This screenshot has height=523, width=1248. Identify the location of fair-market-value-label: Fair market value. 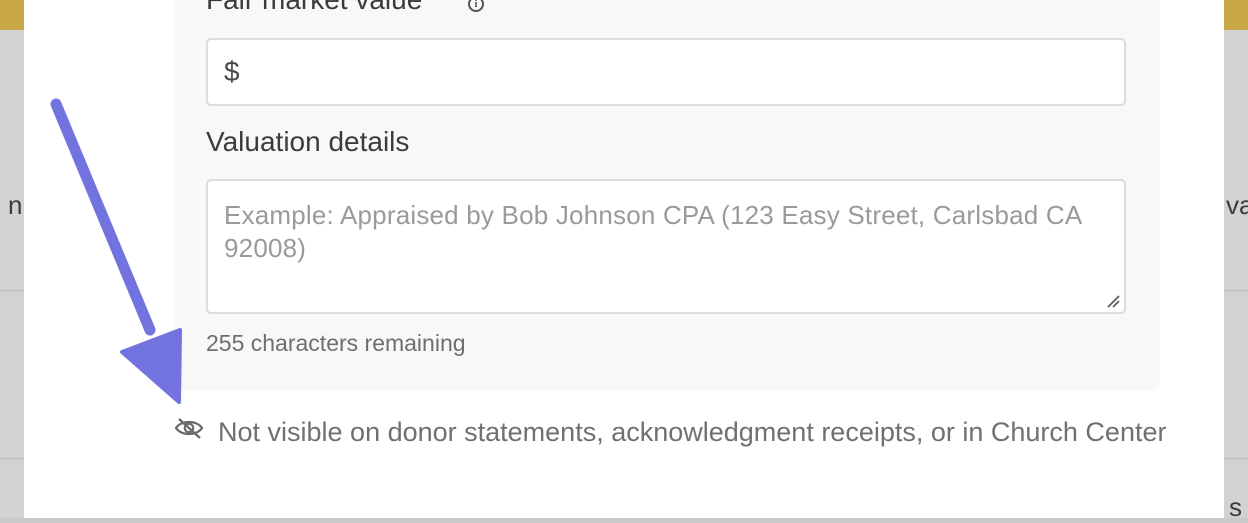
(314, 8).